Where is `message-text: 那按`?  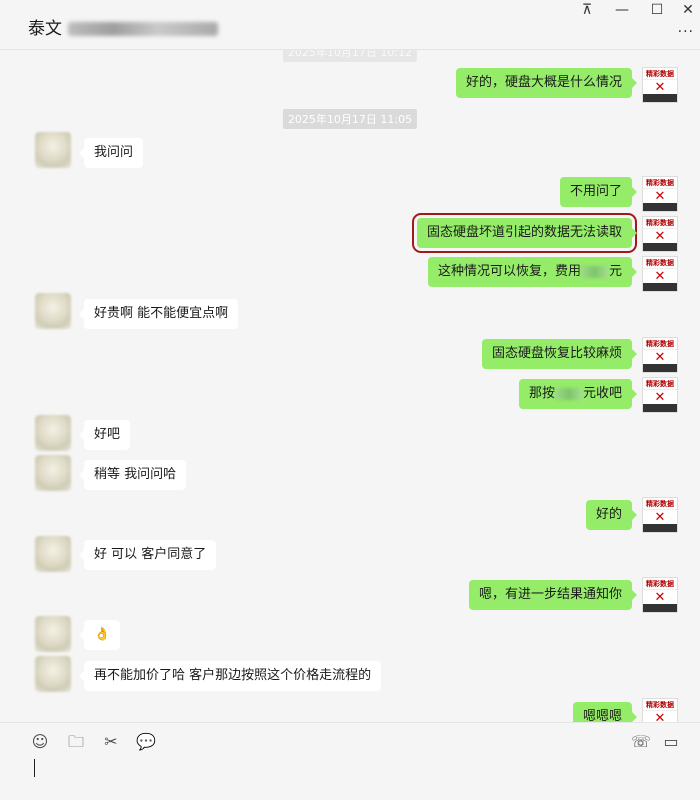 message-text: 那按 is located at coordinates (541, 393).